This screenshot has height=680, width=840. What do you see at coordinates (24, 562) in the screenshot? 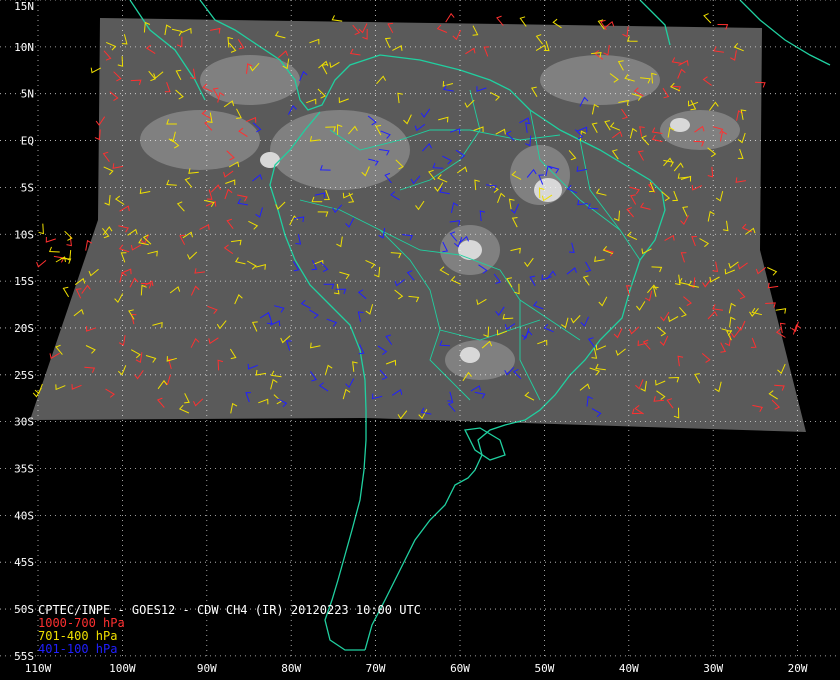
I see `lat-label: 45S` at bounding box center [24, 562].